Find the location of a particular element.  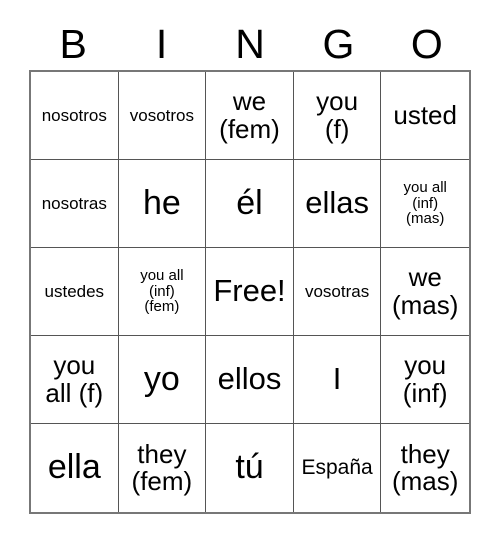

bingo-cell-label: I is located at coordinates (337, 379).